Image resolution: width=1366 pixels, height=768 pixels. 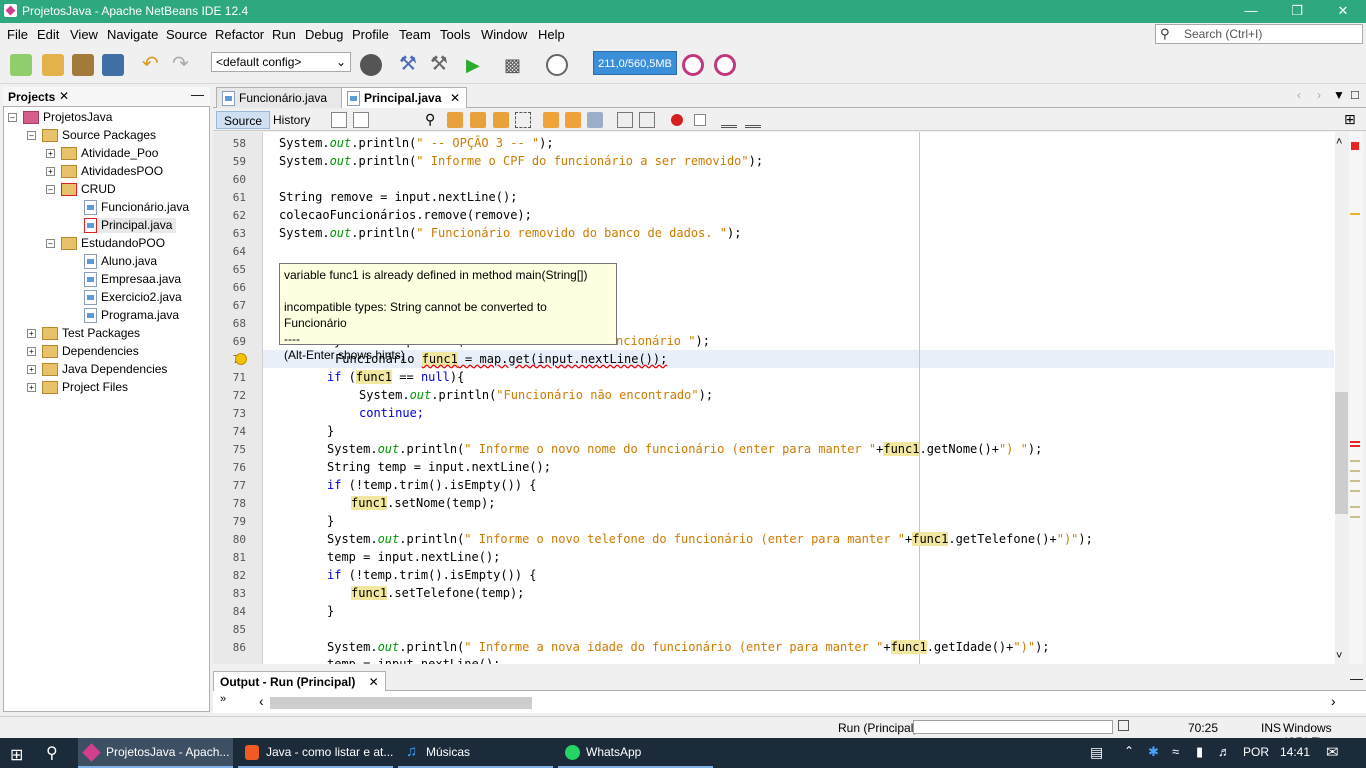 What do you see at coordinates (16, 755) in the screenshot?
I see `windows-start-icon: ⊞` at bounding box center [16, 755].